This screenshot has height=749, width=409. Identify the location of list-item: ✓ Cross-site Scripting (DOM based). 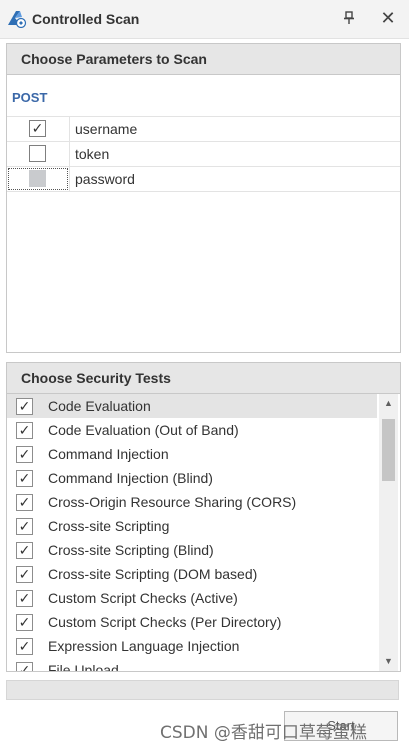
(192, 574).